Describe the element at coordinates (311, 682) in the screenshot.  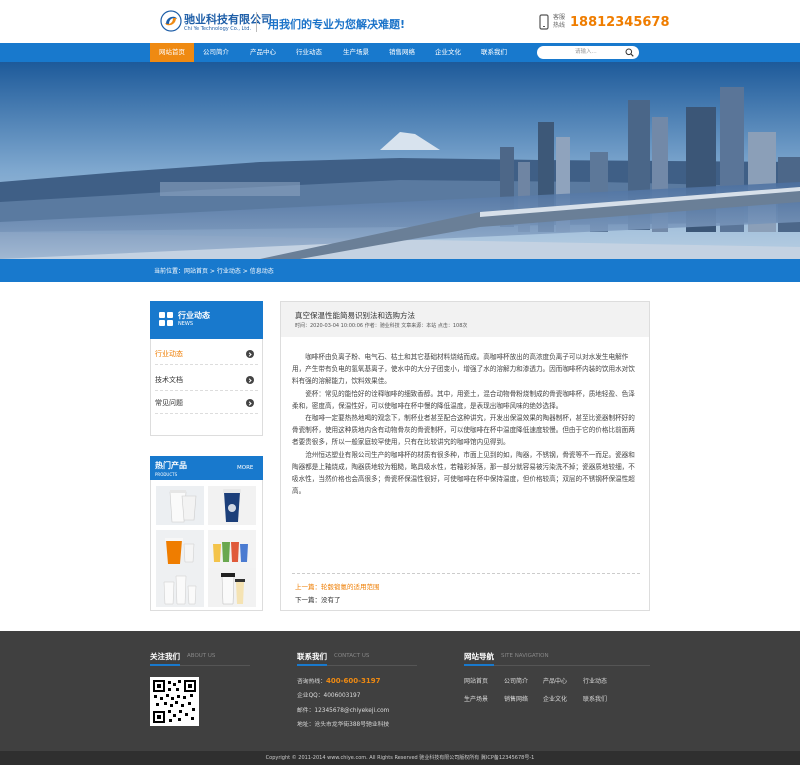
I see `contact-phone-label: 咨询热线：` at that location.